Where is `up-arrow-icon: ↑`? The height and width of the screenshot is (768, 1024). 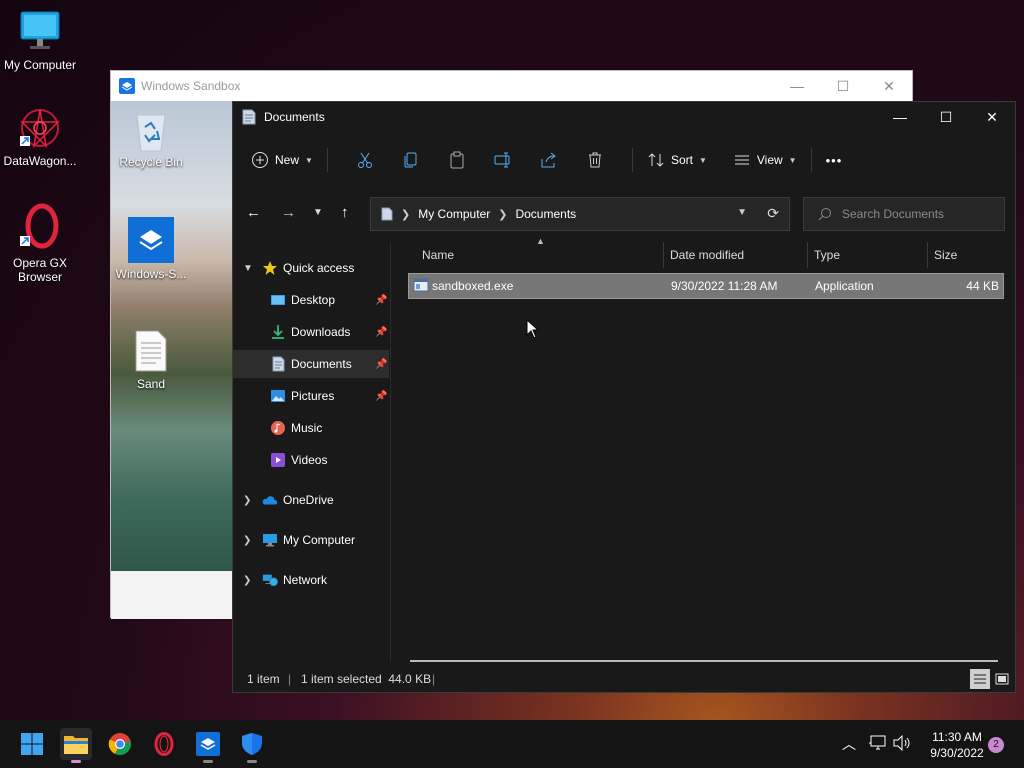
up-arrow-icon: ↑ is located at coordinates (345, 212).